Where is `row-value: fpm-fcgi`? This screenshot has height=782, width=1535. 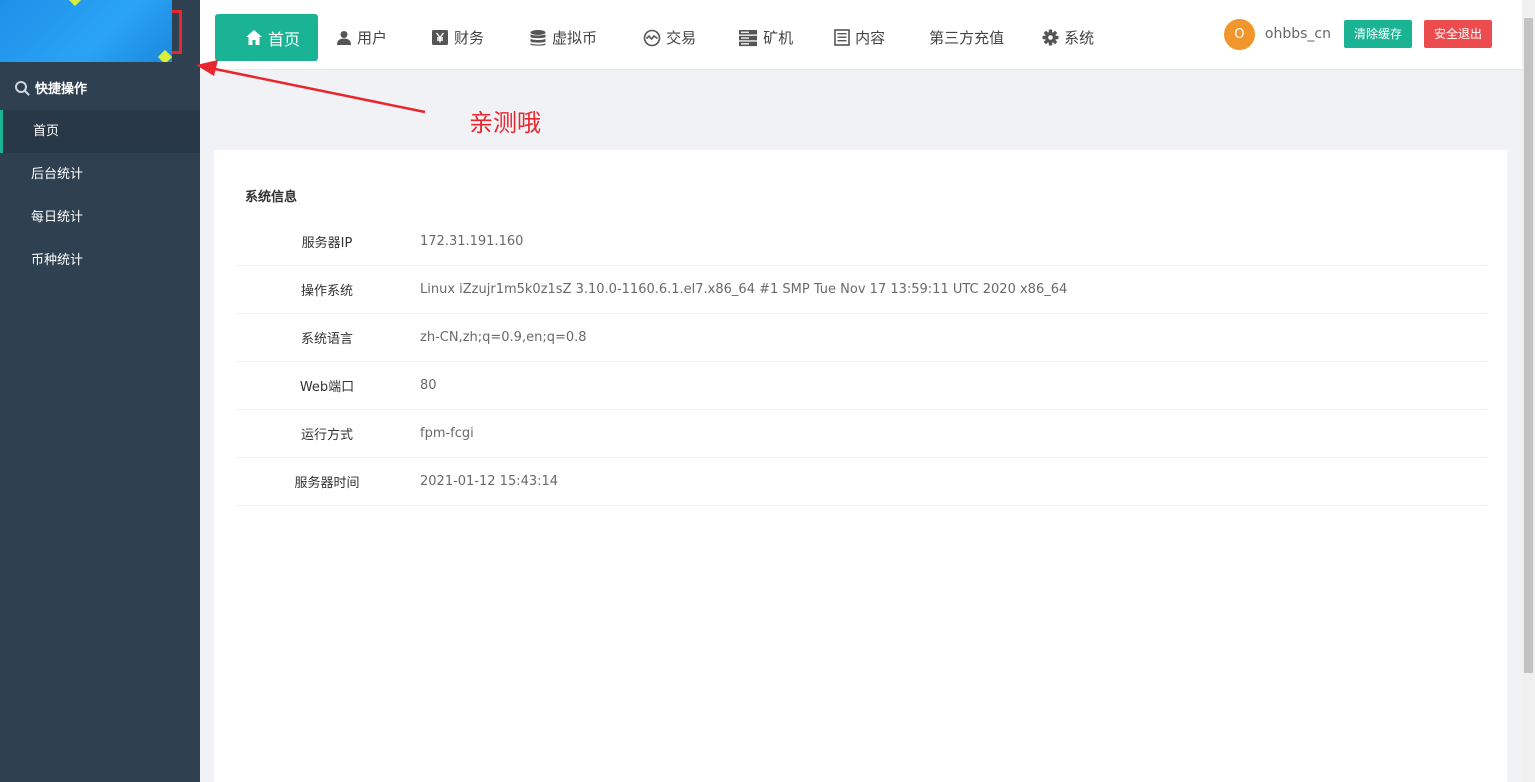 row-value: fpm-fcgi is located at coordinates (952, 433).